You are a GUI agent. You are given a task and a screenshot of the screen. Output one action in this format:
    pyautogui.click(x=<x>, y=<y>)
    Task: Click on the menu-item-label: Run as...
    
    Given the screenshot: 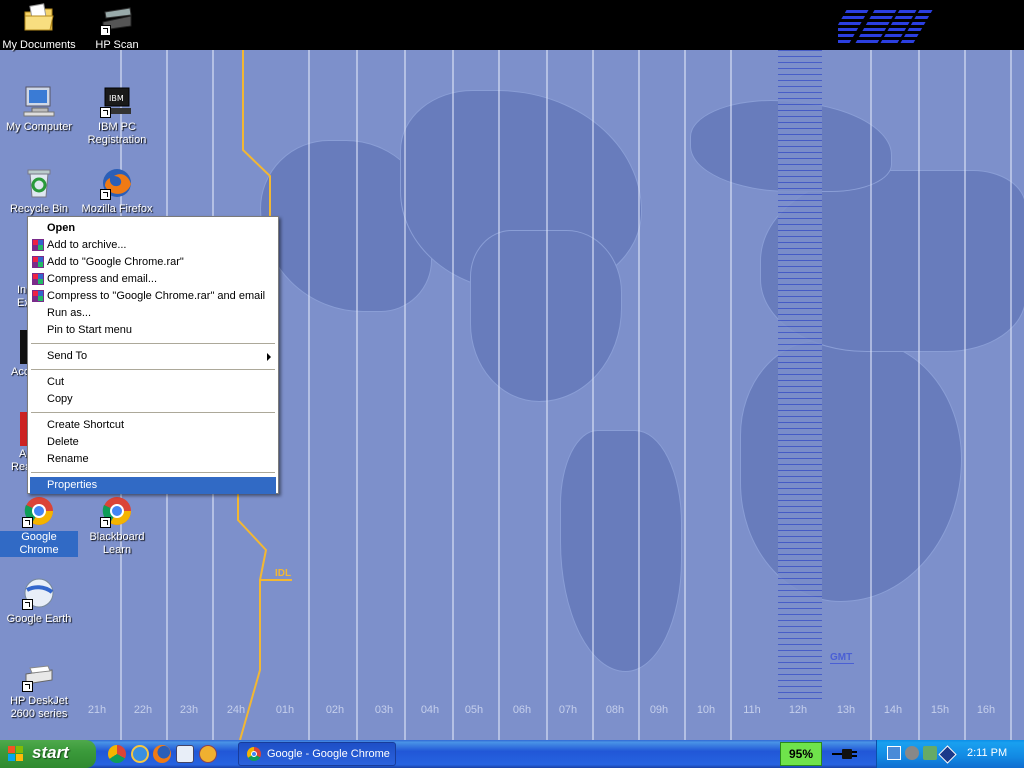 What is the action you would take?
    pyautogui.click(x=69, y=313)
    